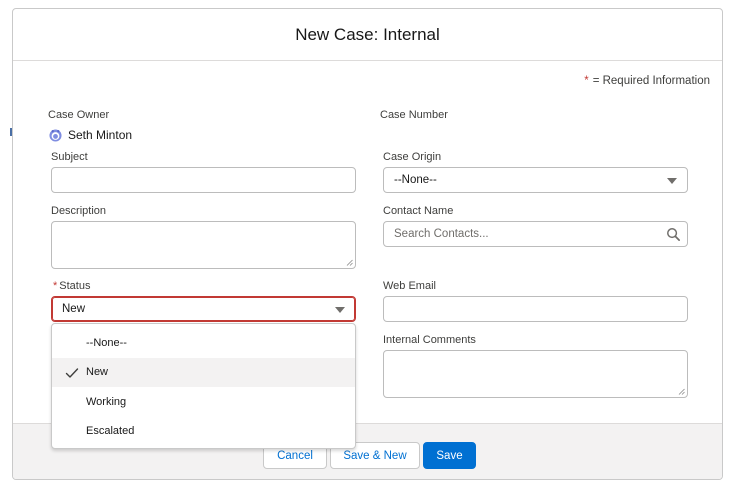 This screenshot has height=488, width=743. Describe the element at coordinates (412, 157) in the screenshot. I see `case-origin-label: Case Origin` at that location.